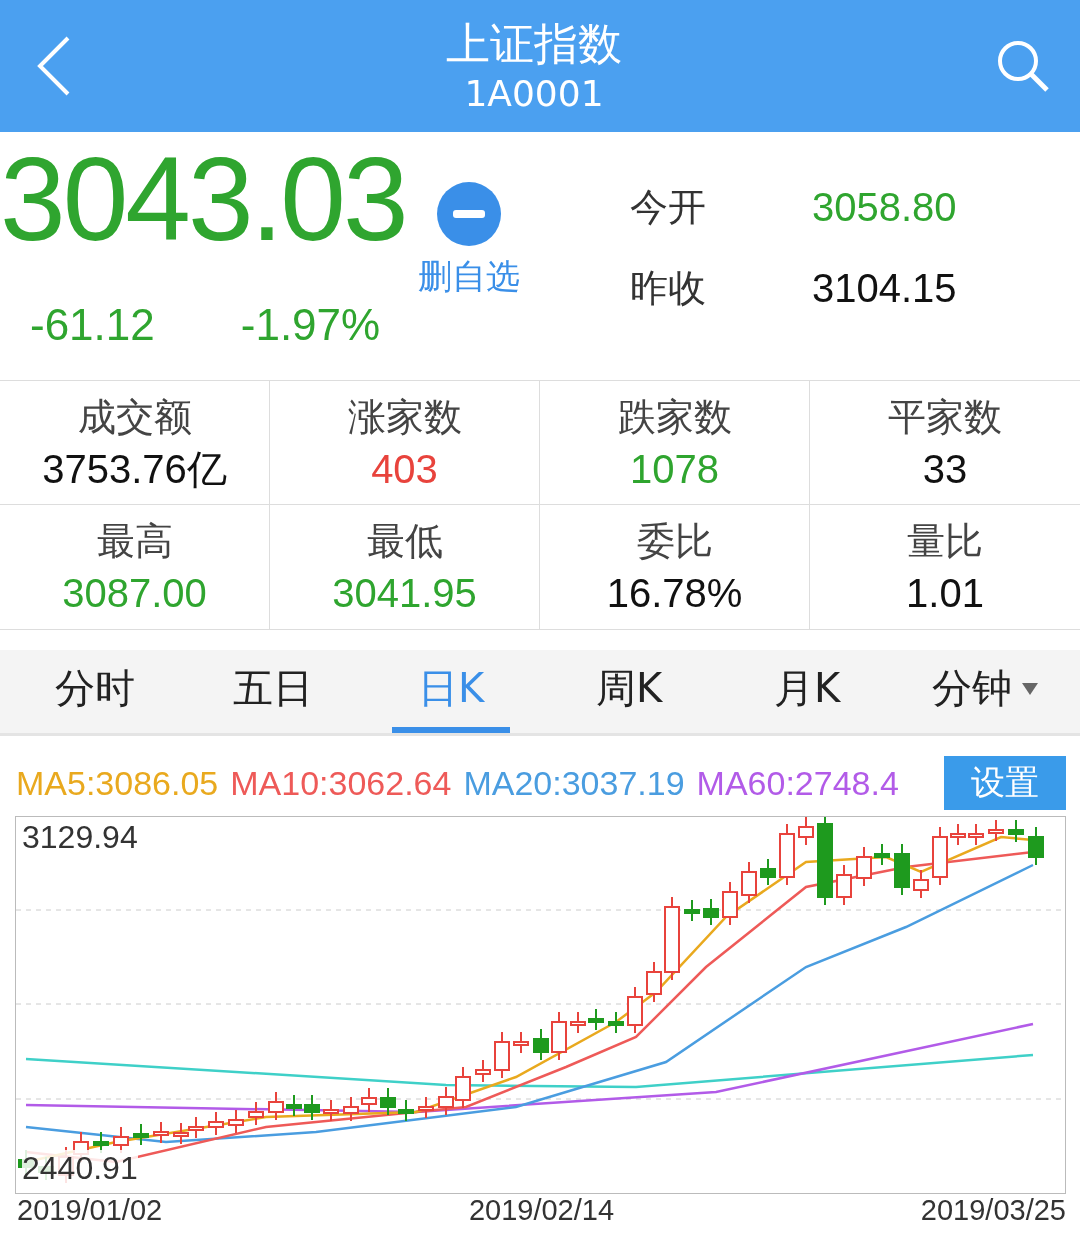 This screenshot has height=1238, width=1080. Describe the element at coordinates (404, 417) in the screenshot. I see `stat-label: 涨家数` at that location.